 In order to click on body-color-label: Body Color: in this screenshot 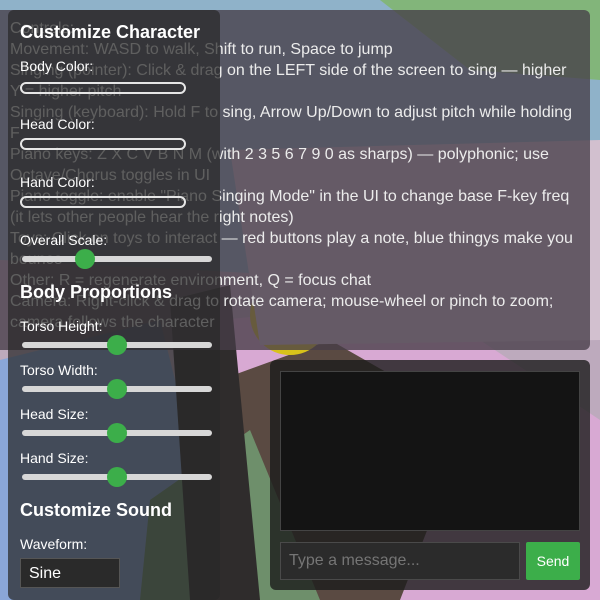, I will do `click(57, 66)`.